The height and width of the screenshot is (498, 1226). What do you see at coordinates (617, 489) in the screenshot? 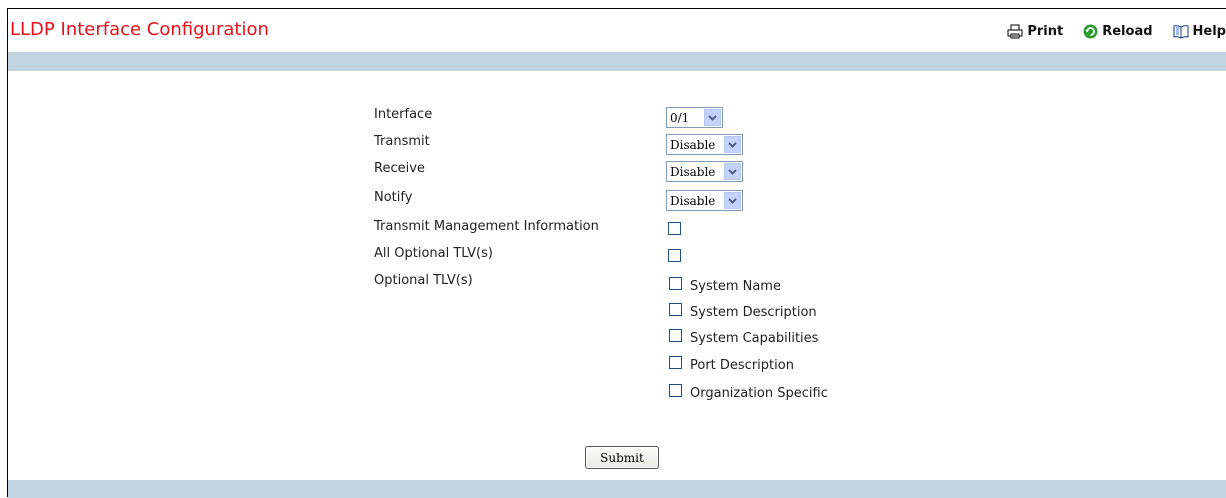
I see `footer-band` at bounding box center [617, 489].